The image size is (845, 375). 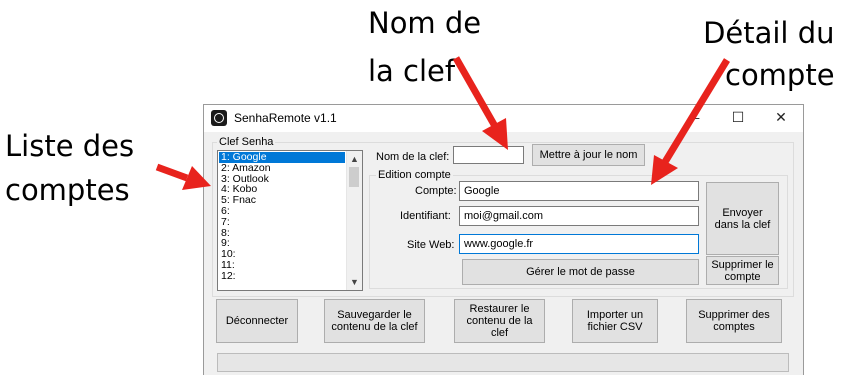 I want to click on arrow-to-key-name, so click(x=480, y=103).